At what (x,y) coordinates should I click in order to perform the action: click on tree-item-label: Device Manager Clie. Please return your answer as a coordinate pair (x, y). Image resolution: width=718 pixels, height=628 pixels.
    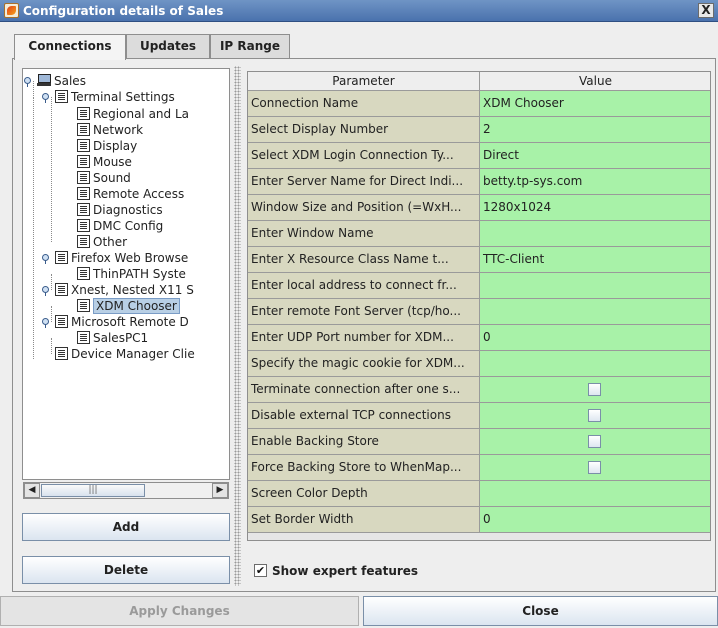
    Looking at the image, I should click on (133, 354).